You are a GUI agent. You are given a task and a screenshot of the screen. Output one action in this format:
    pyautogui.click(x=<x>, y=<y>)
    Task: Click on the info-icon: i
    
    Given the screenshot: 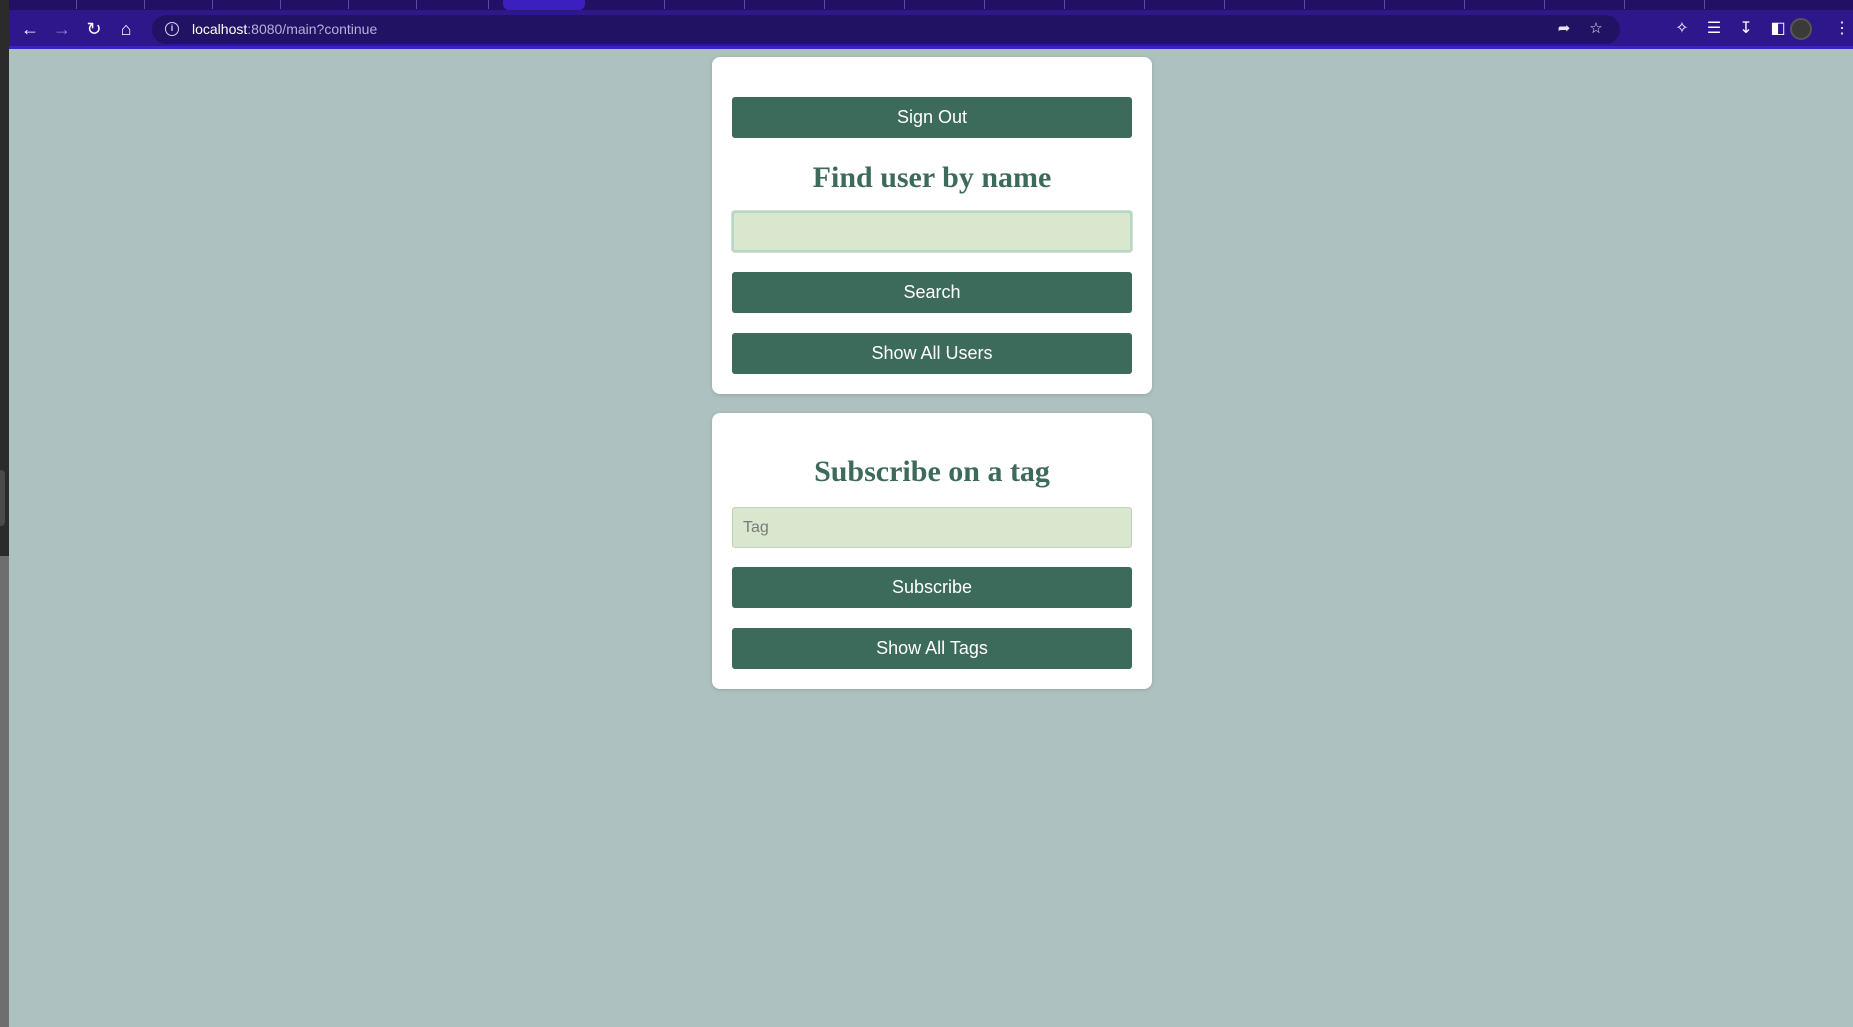 What is the action you would take?
    pyautogui.click(x=172, y=29)
    